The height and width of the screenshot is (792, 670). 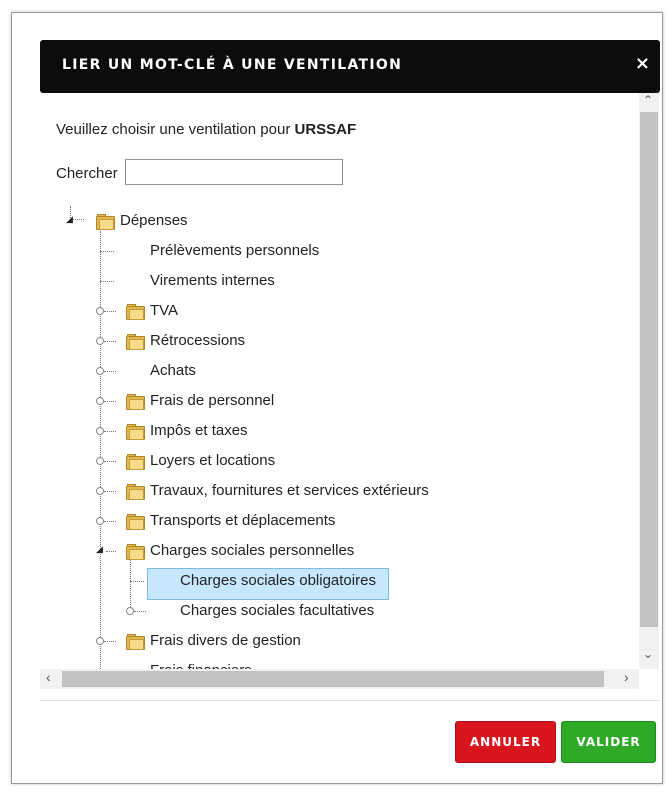 What do you see at coordinates (325, 129) in the screenshot?
I see `intro-target: URSSAF` at bounding box center [325, 129].